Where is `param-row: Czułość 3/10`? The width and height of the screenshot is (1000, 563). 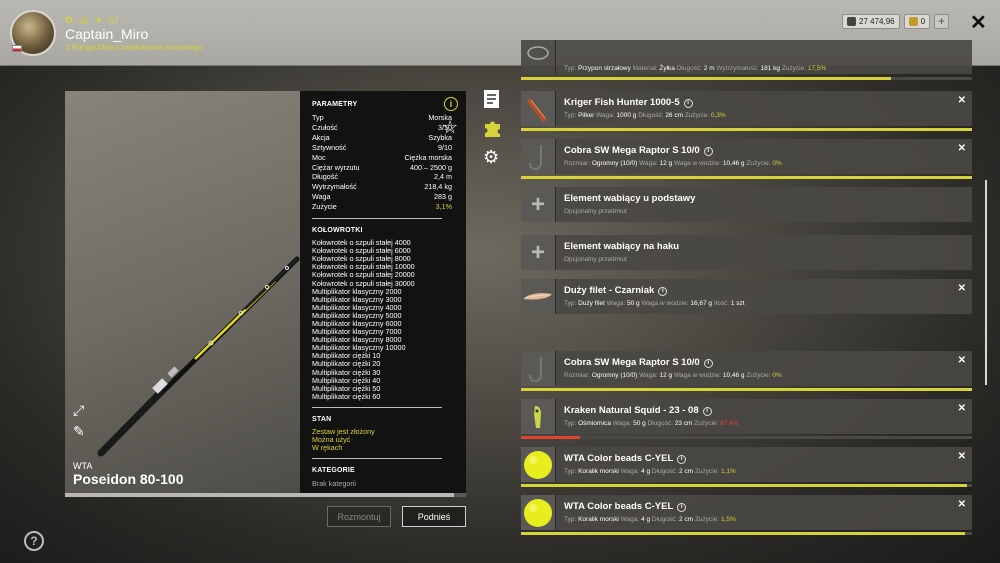 param-row: Czułość 3/10 is located at coordinates (383, 128).